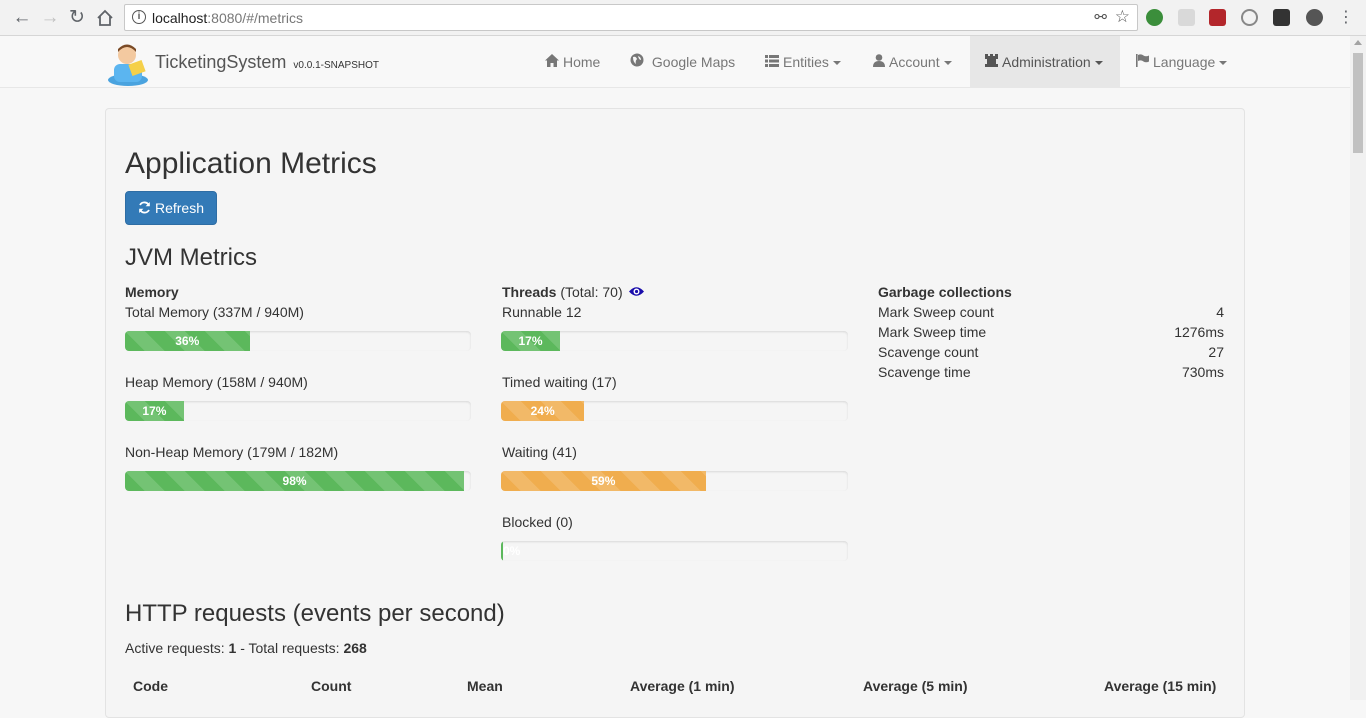  Describe the element at coordinates (582, 62) in the screenshot. I see `nav-home-label: Home` at that location.